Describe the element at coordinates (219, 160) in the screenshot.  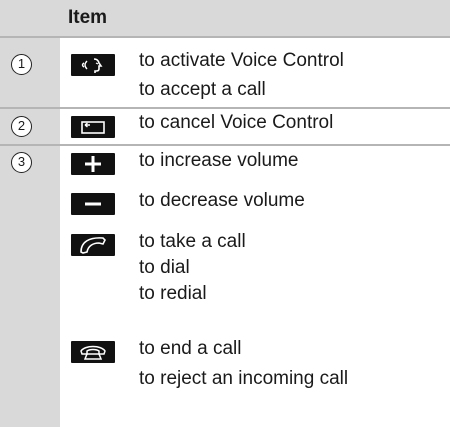
I see `row-3-text-plus: to increase volume` at that location.